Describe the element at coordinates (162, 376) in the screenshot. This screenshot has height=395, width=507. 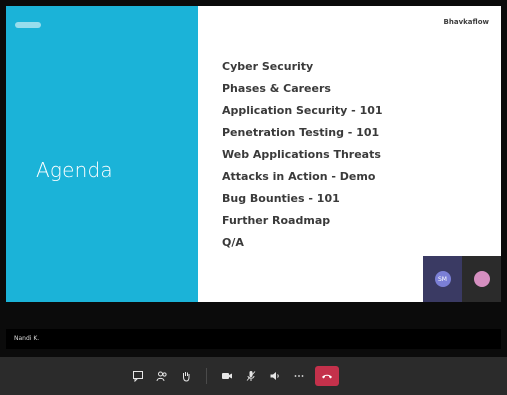
I see `participants-icon` at that location.